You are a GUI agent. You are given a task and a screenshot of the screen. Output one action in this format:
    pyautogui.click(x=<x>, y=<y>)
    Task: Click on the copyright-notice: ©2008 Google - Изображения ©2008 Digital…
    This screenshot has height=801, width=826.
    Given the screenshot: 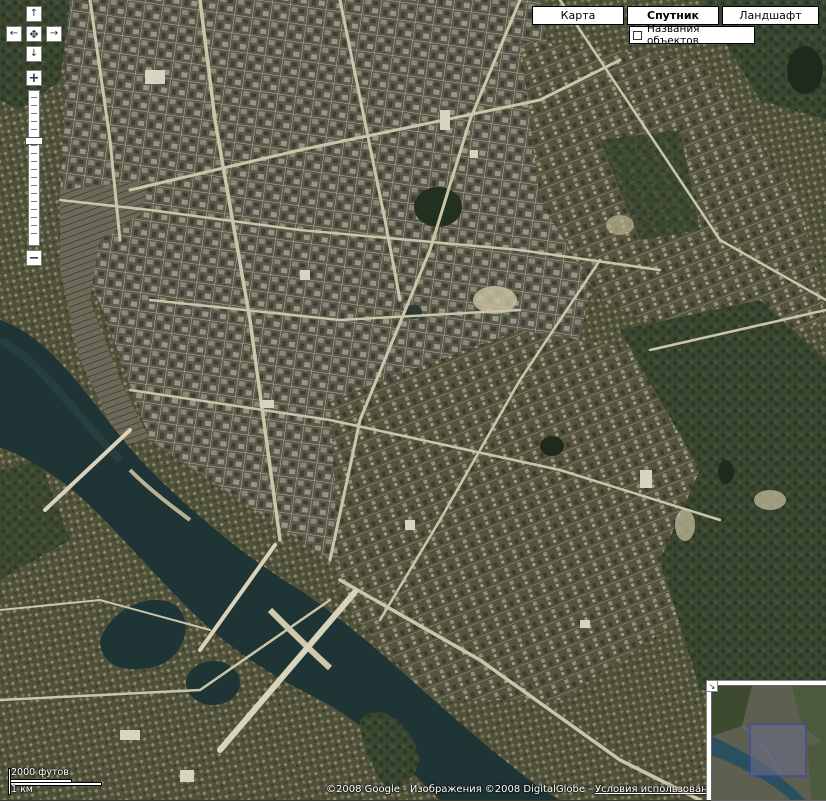 What is the action you would take?
    pyautogui.click(x=523, y=789)
    